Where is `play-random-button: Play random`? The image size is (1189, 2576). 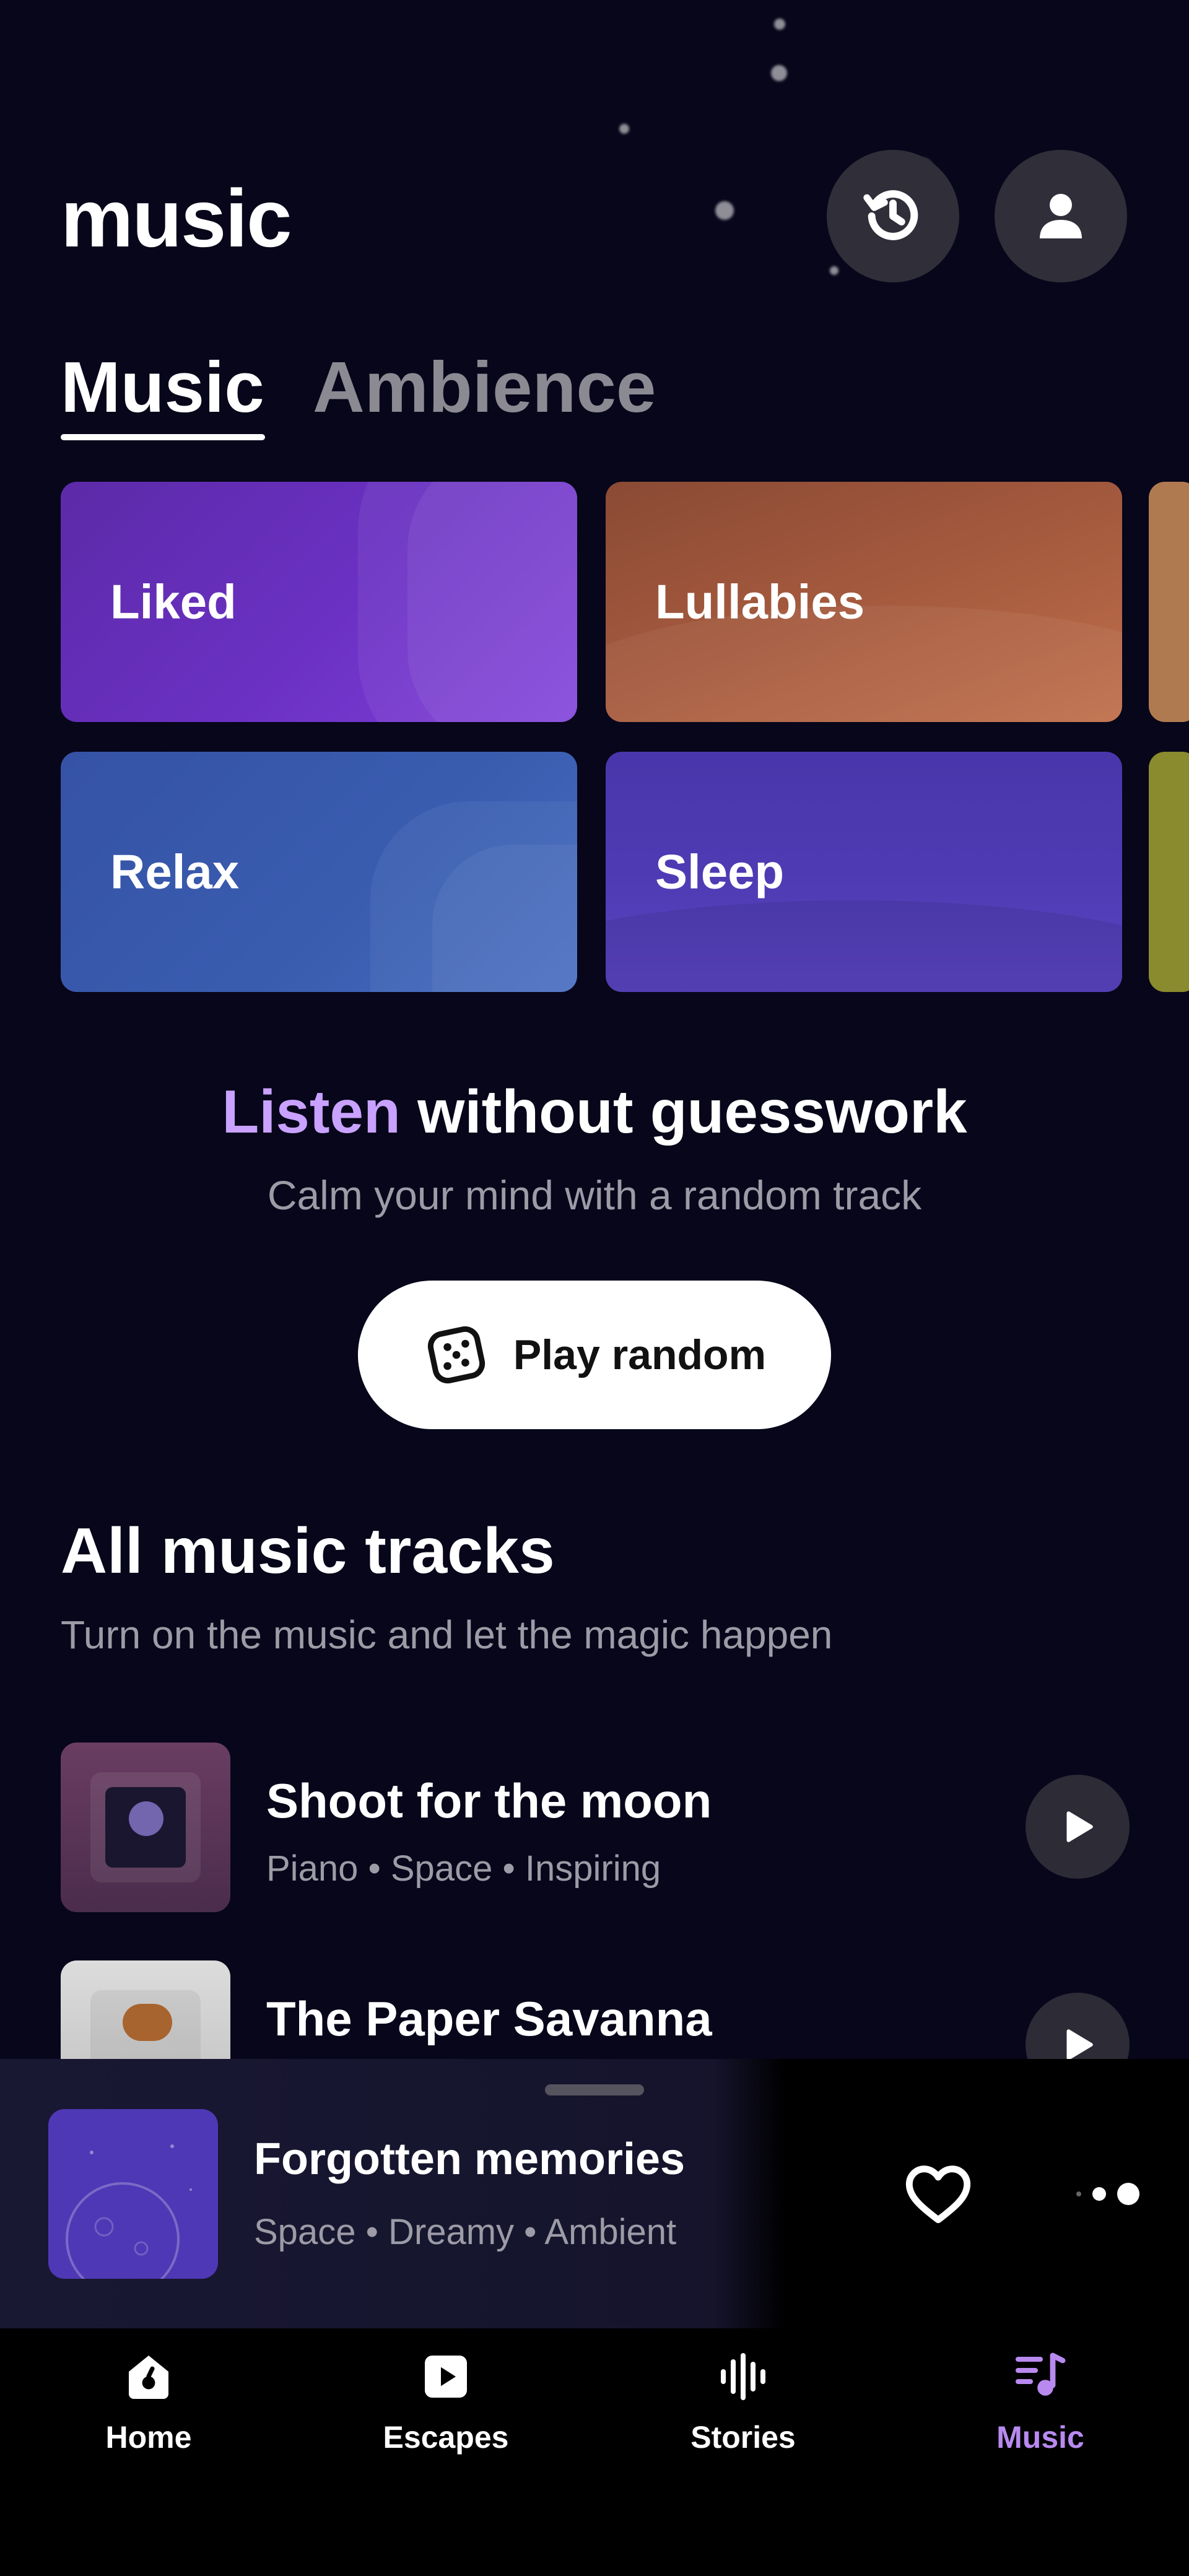
play-random-button: Play random is located at coordinates (594, 1355).